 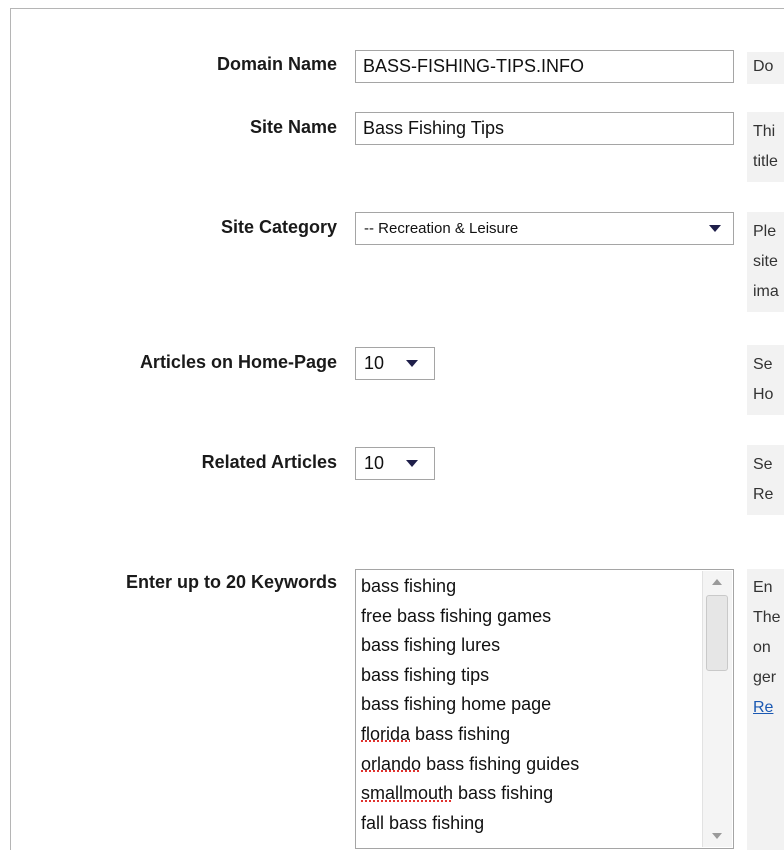 What do you see at coordinates (269, 462) in the screenshot?
I see `related-articles-label: Related Articles` at bounding box center [269, 462].